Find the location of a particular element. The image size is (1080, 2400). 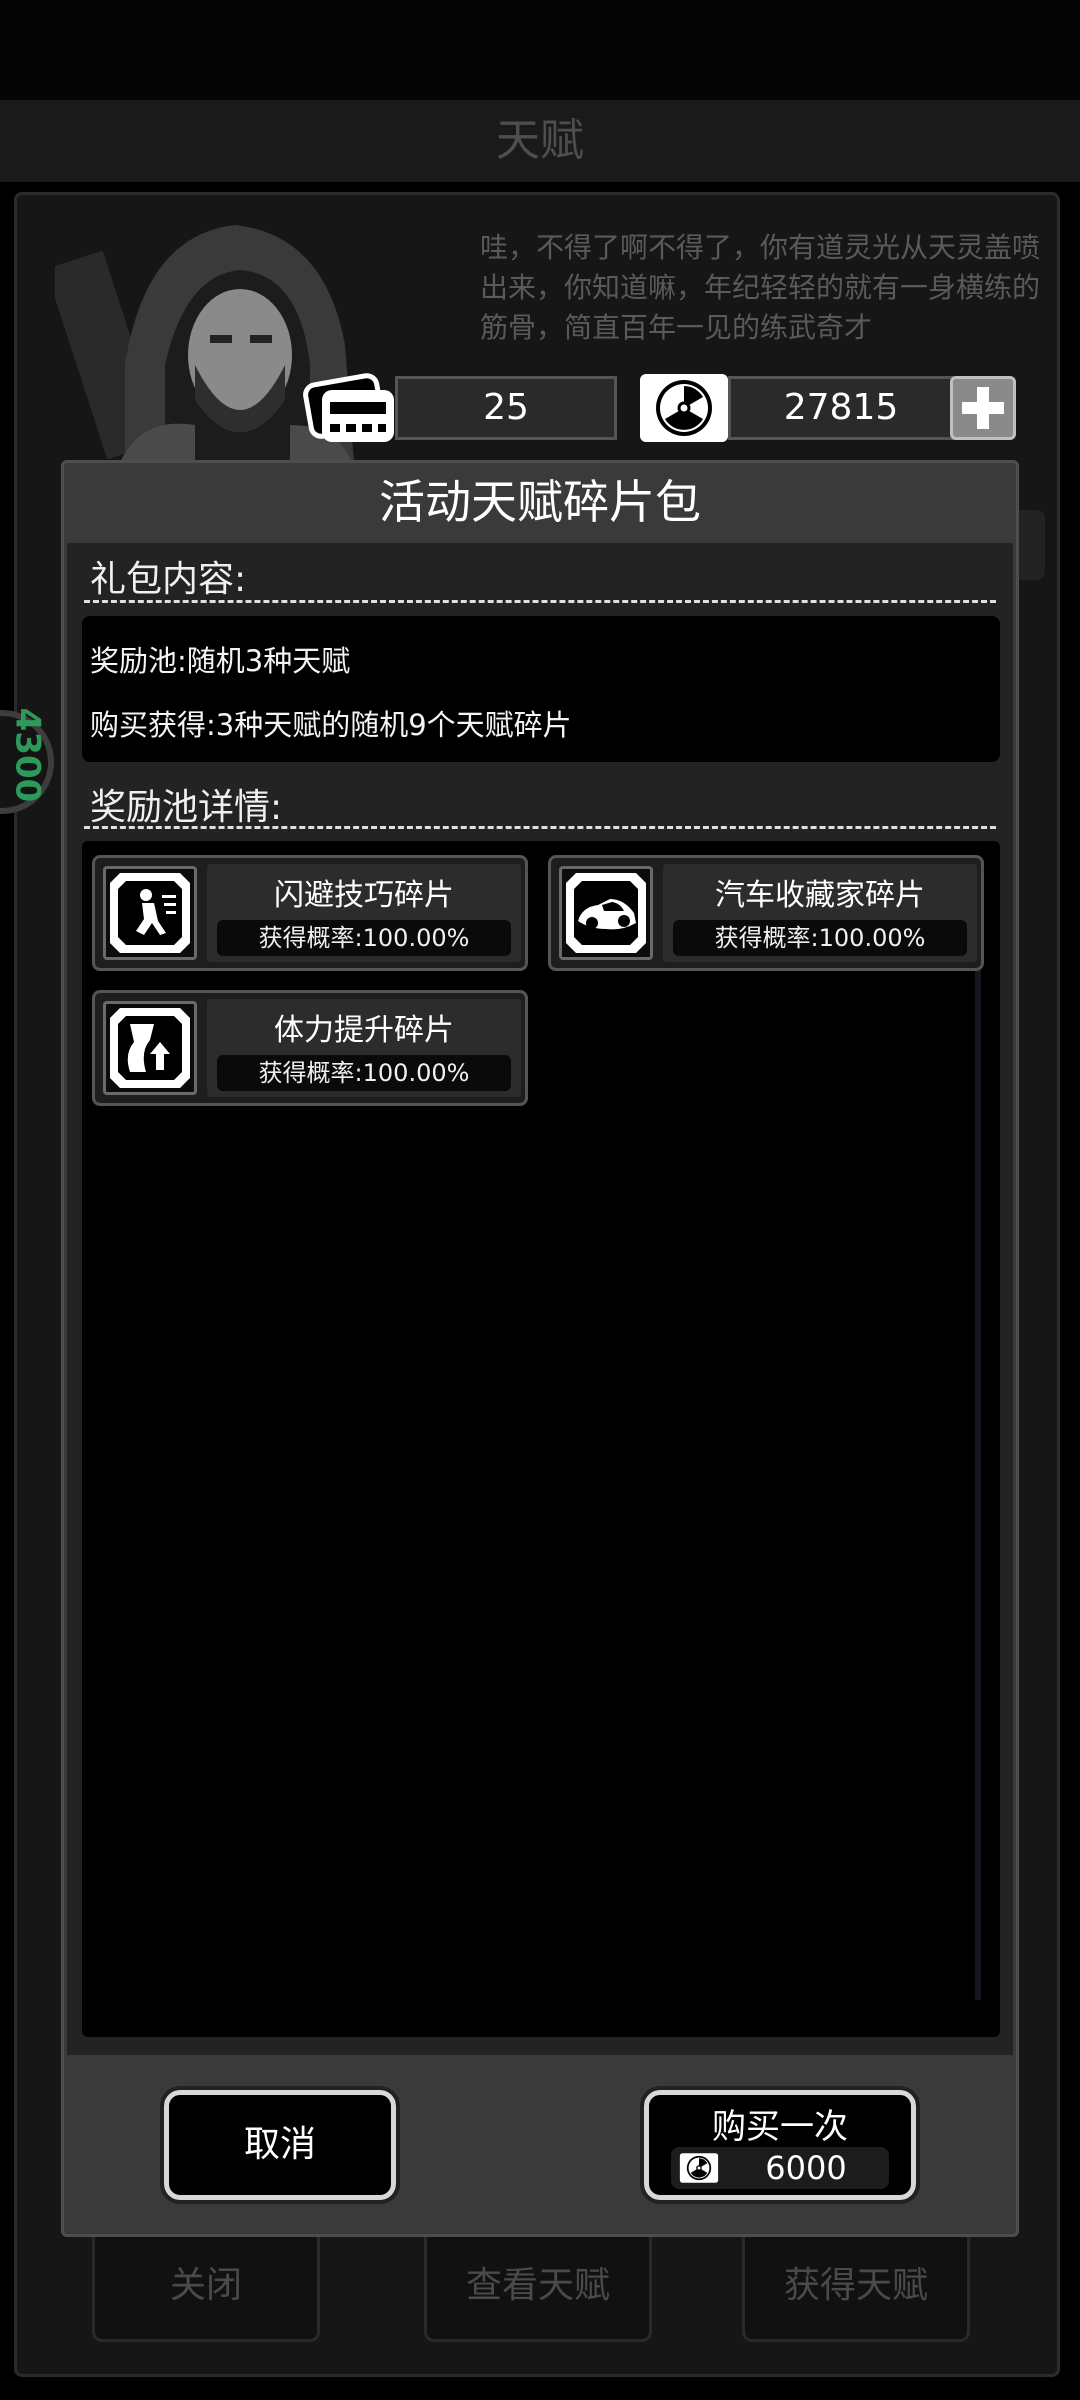

plus-icon is located at coordinates (983, 408).